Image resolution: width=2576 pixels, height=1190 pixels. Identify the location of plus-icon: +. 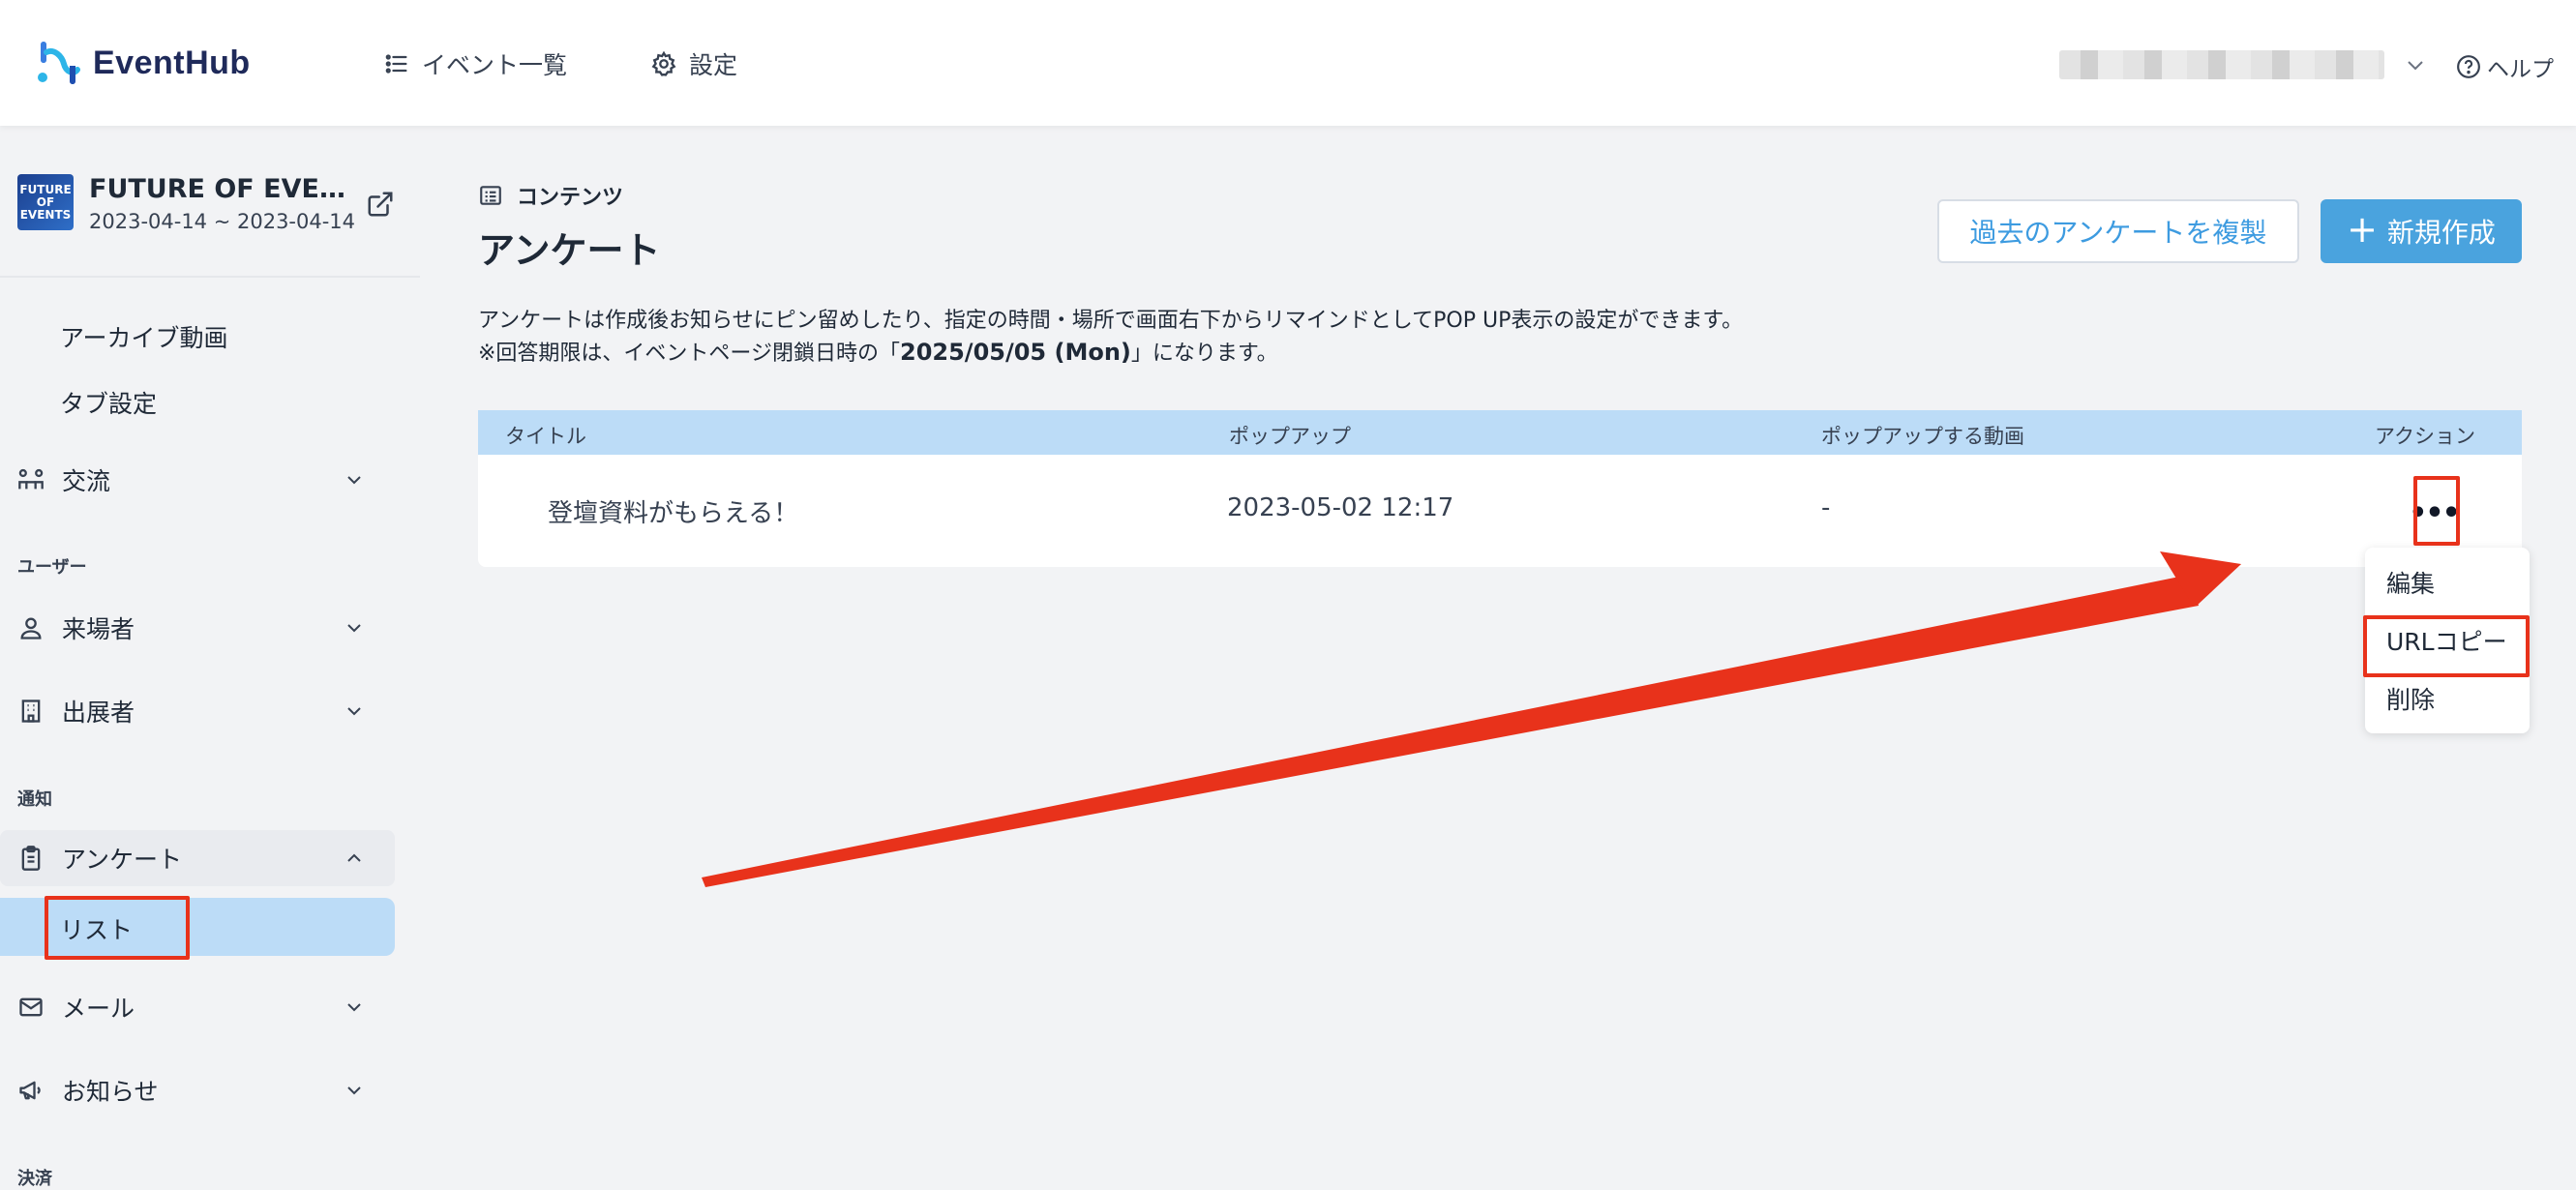
(2362, 230).